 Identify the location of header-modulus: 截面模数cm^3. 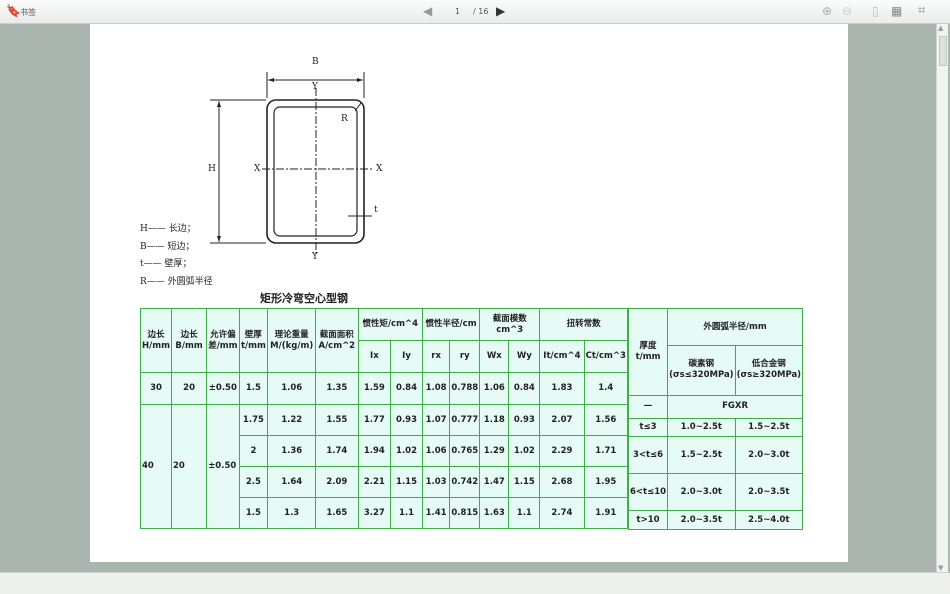
(510, 324).